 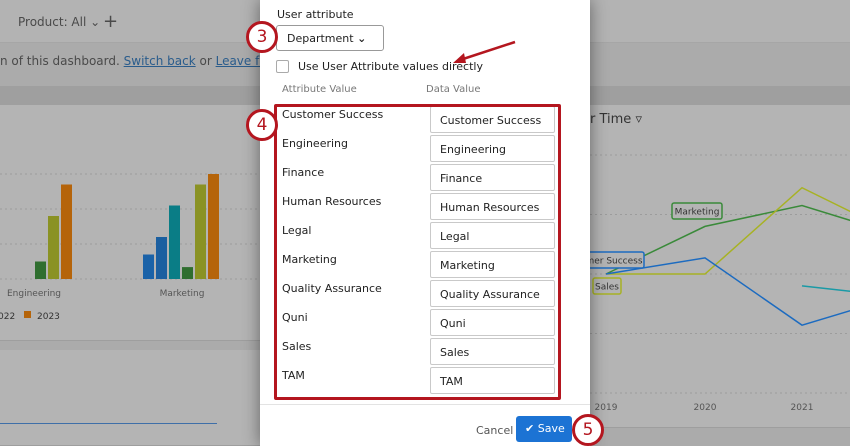 I want to click on x-tick-label: 2021, so click(x=802, y=408).